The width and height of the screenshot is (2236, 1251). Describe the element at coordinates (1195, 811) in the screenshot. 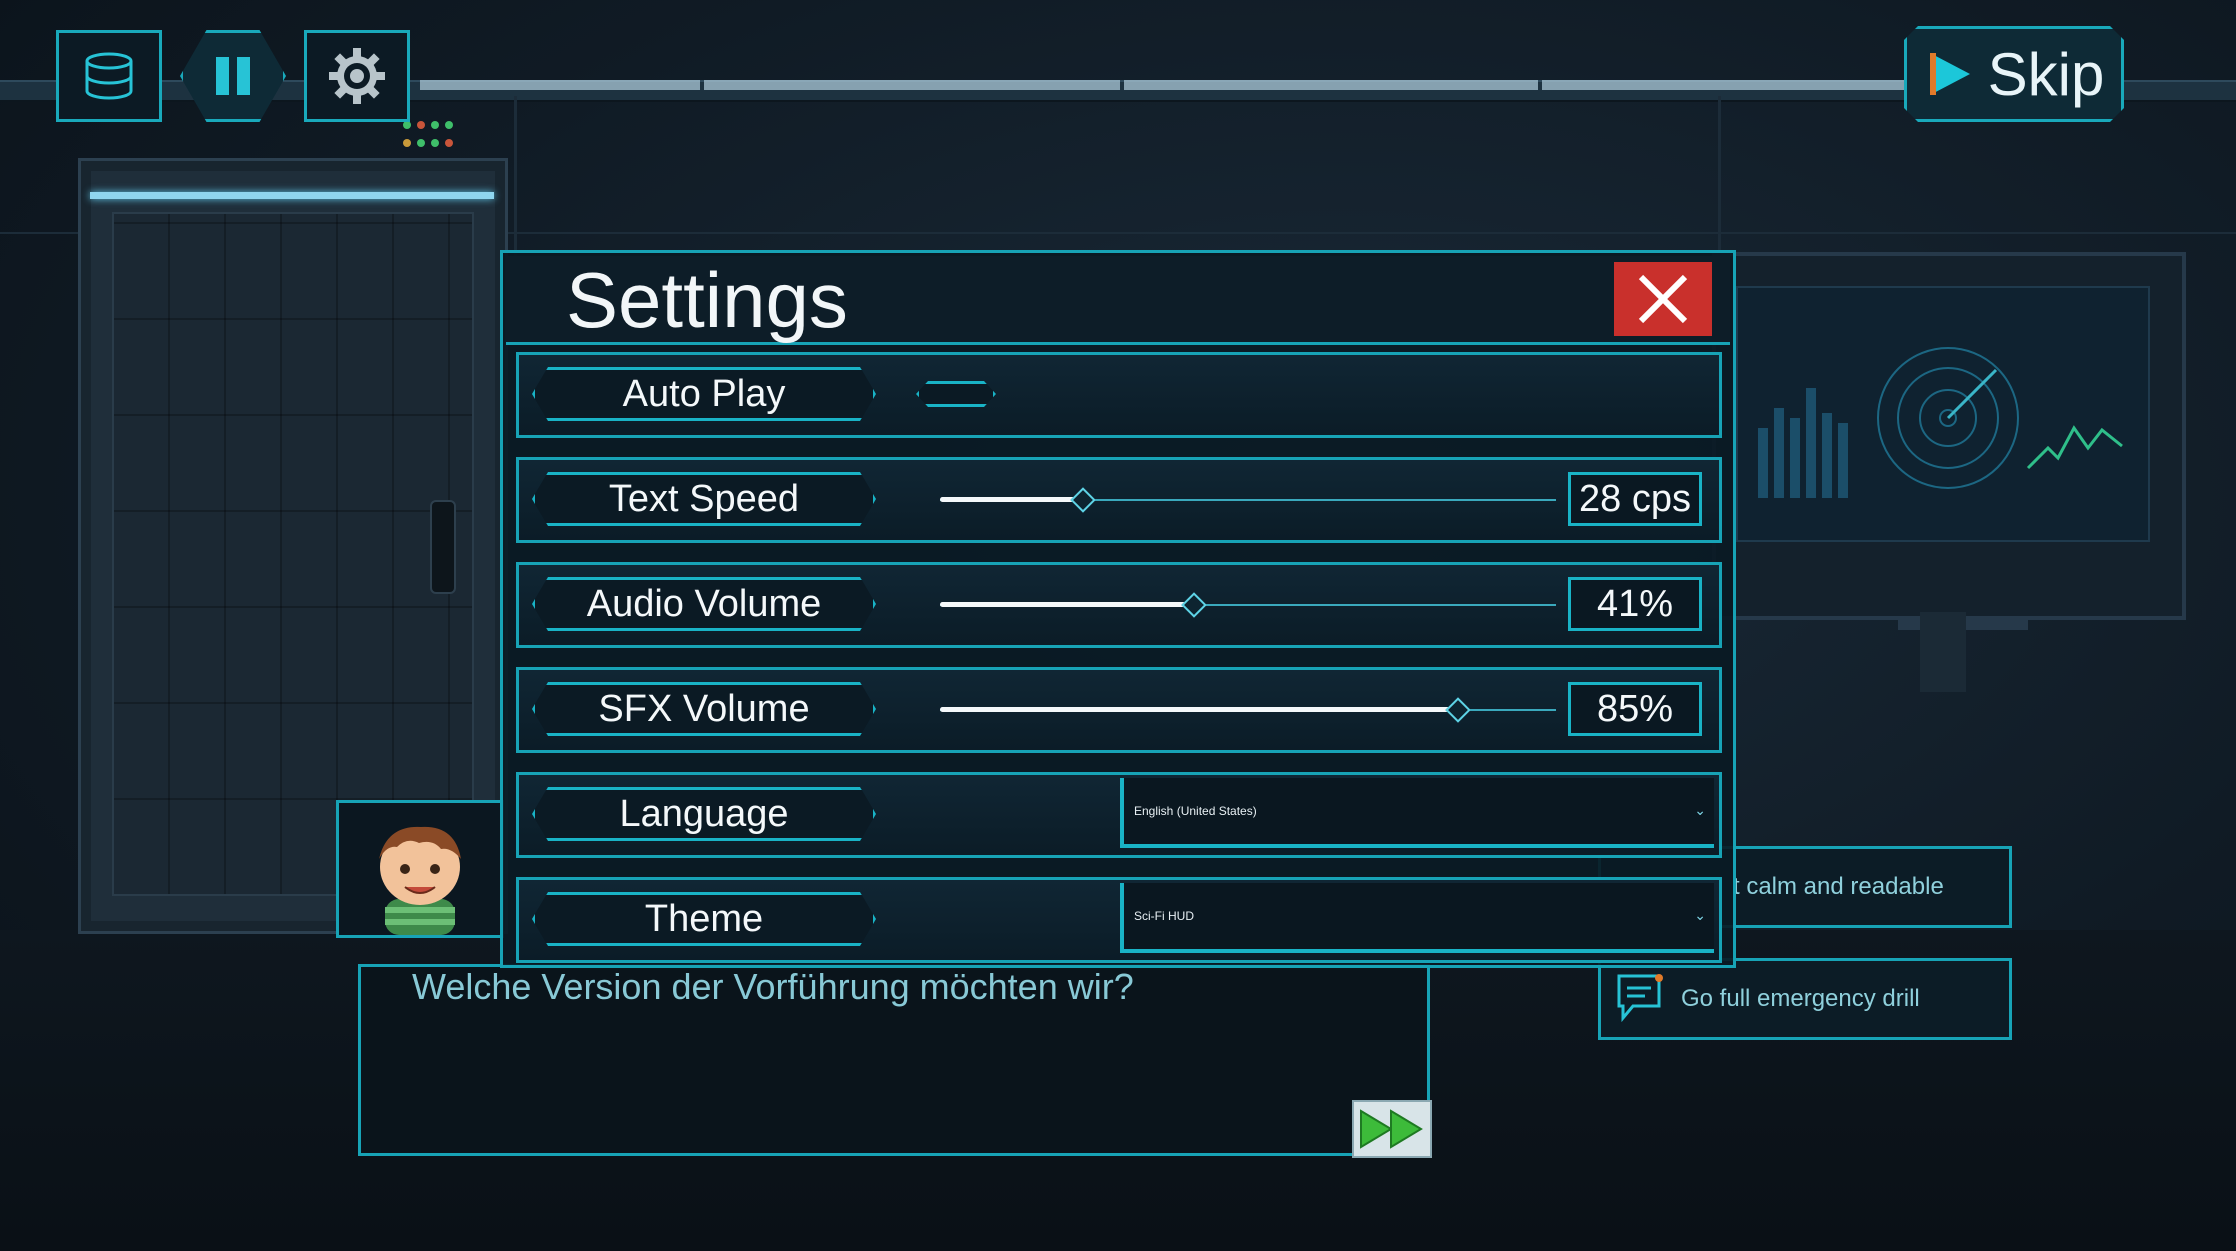

I see `language-selected: English (United States)` at that location.